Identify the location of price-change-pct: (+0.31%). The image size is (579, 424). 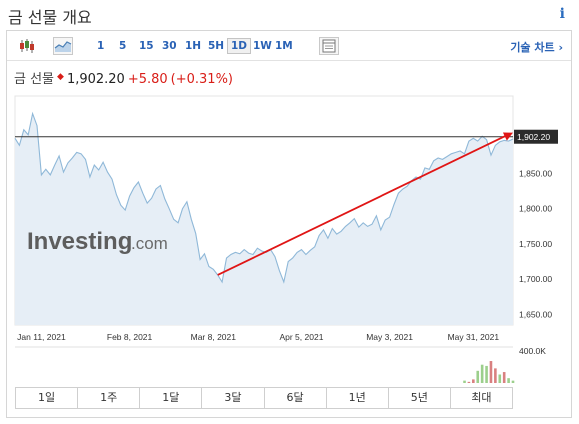
(202, 79).